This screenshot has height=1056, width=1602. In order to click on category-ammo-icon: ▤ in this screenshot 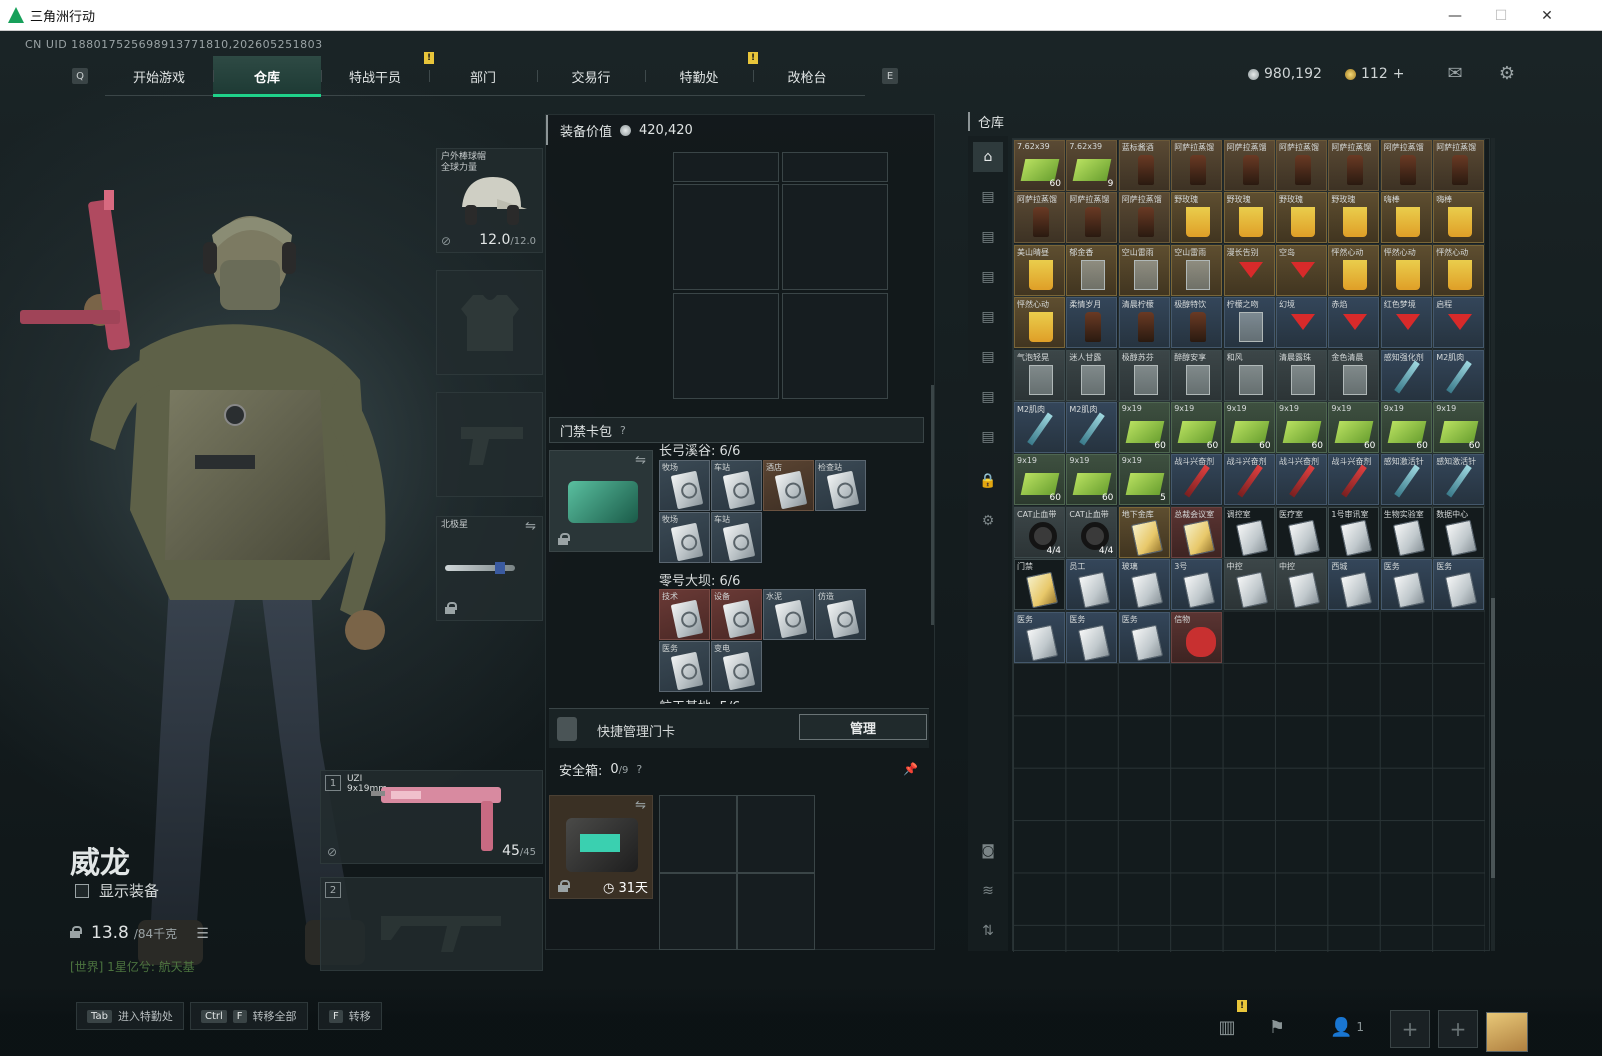, I will do `click(988, 277)`.